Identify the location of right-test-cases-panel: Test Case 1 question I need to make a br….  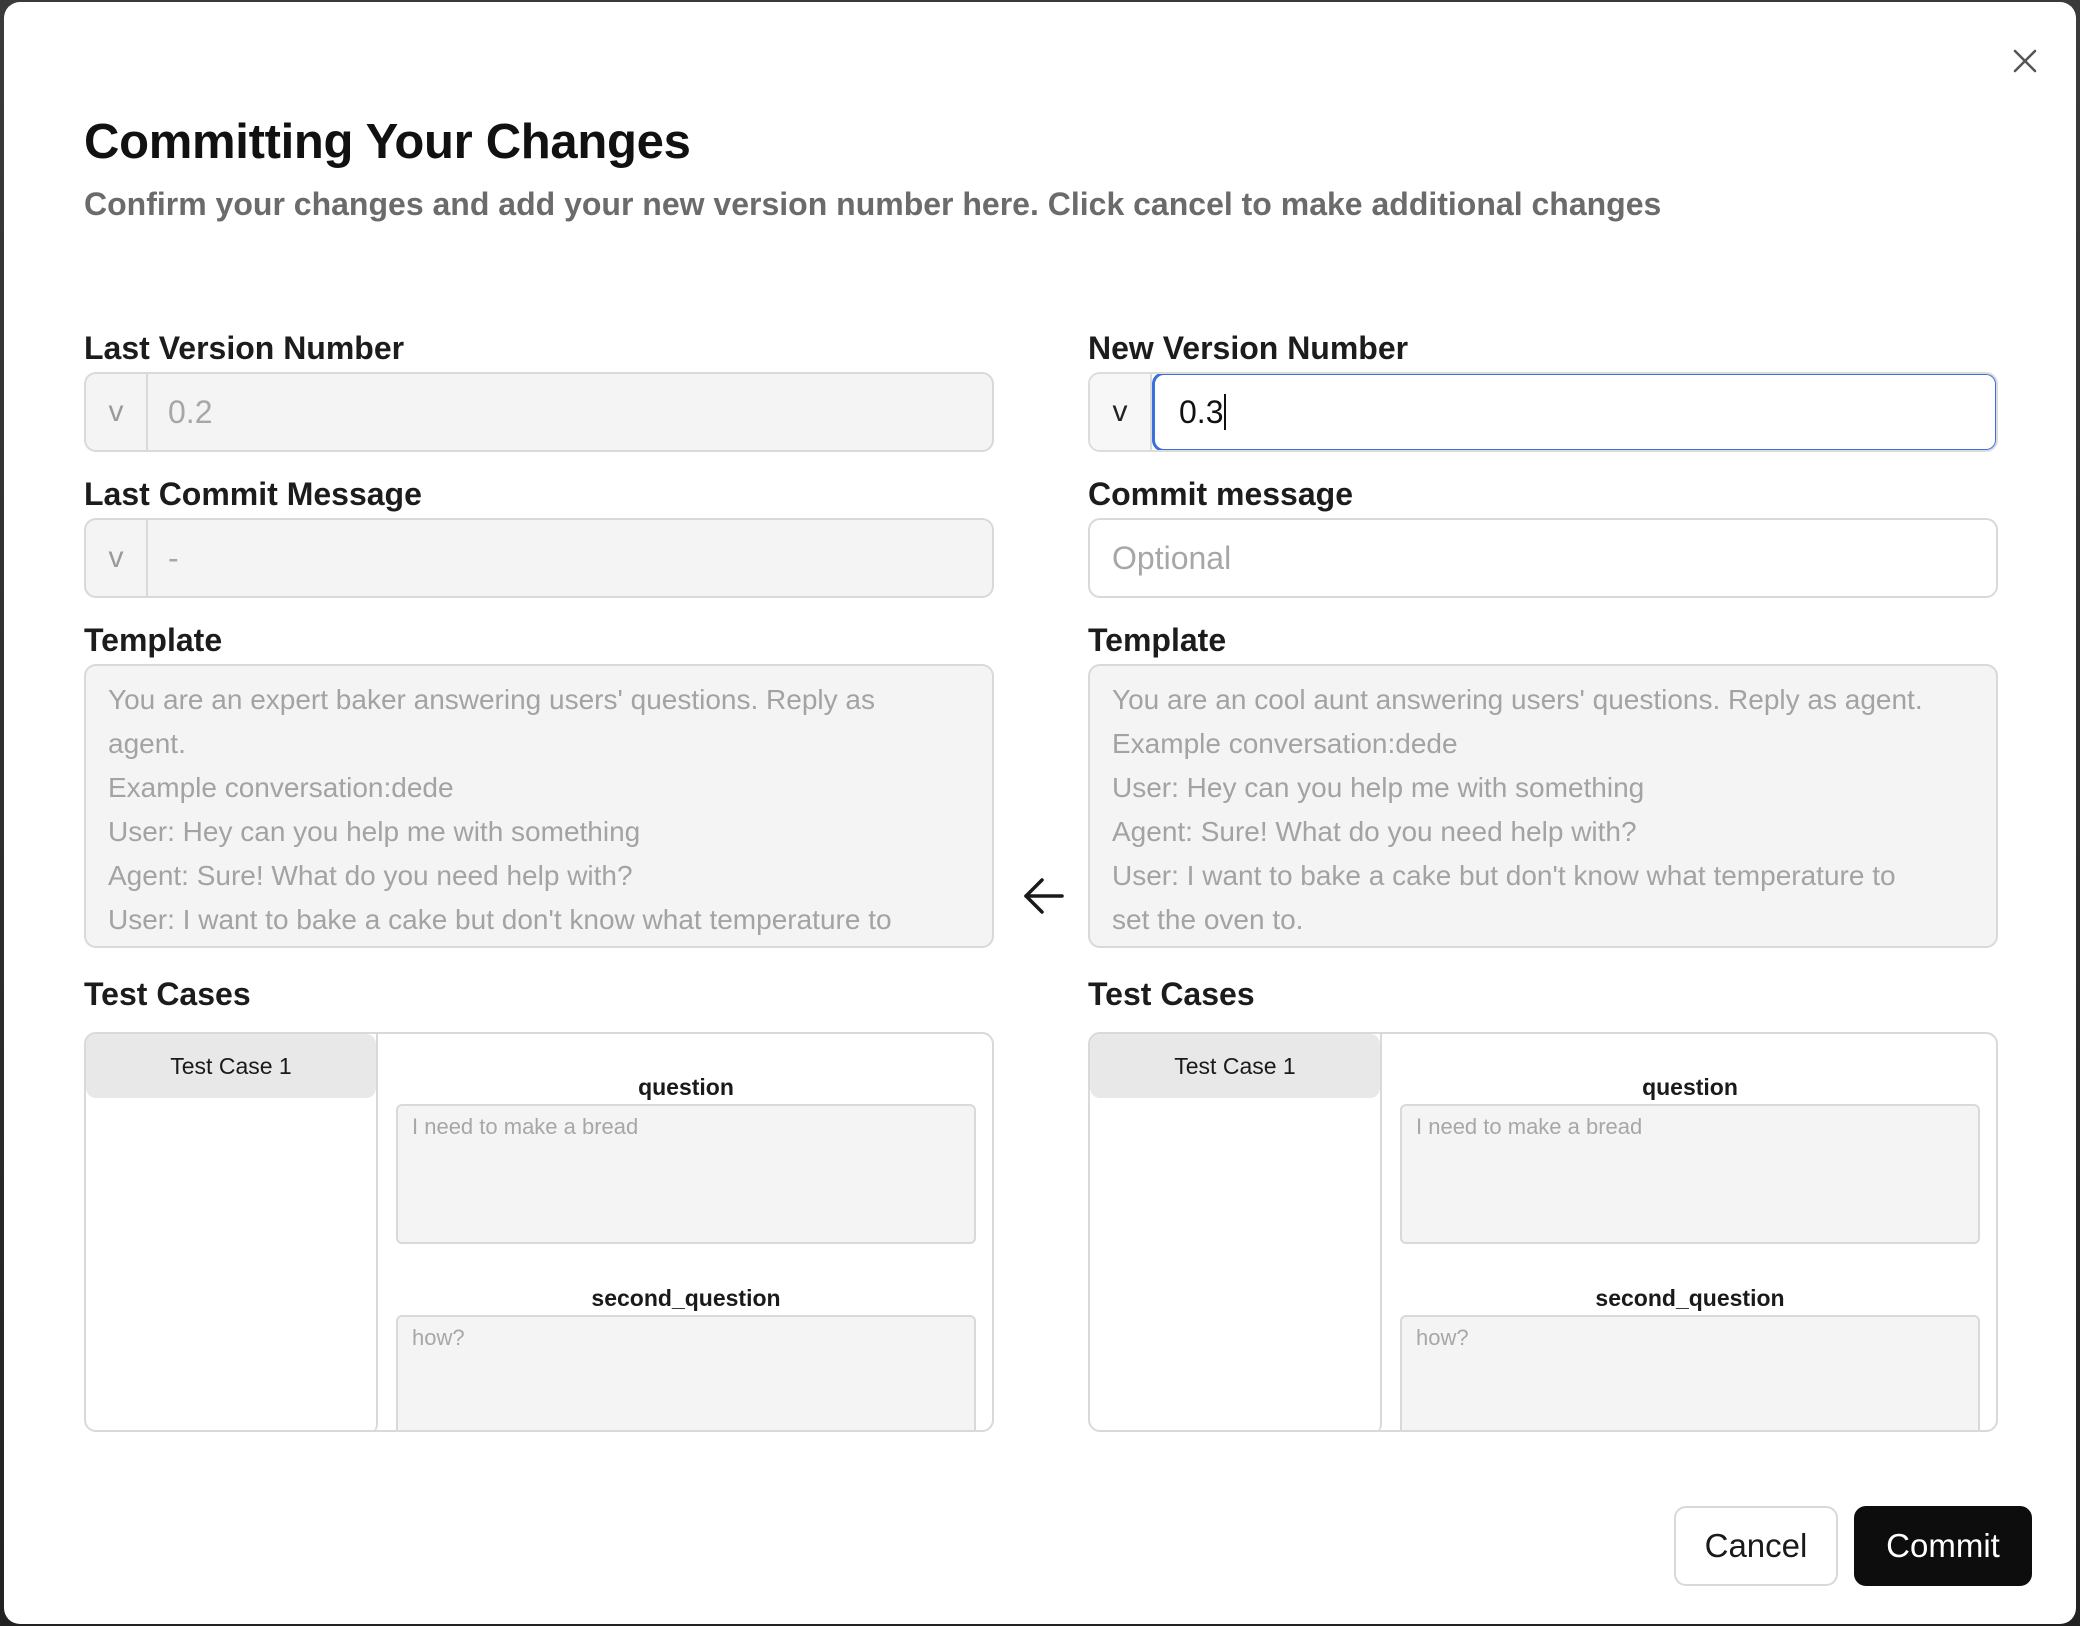
(1543, 1232).